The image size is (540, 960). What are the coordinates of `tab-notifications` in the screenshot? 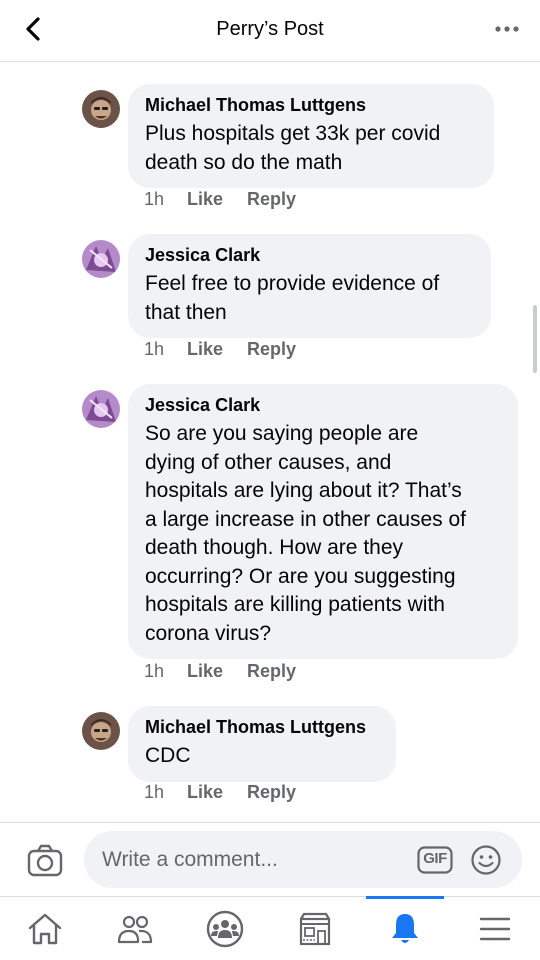 It's located at (405, 928).